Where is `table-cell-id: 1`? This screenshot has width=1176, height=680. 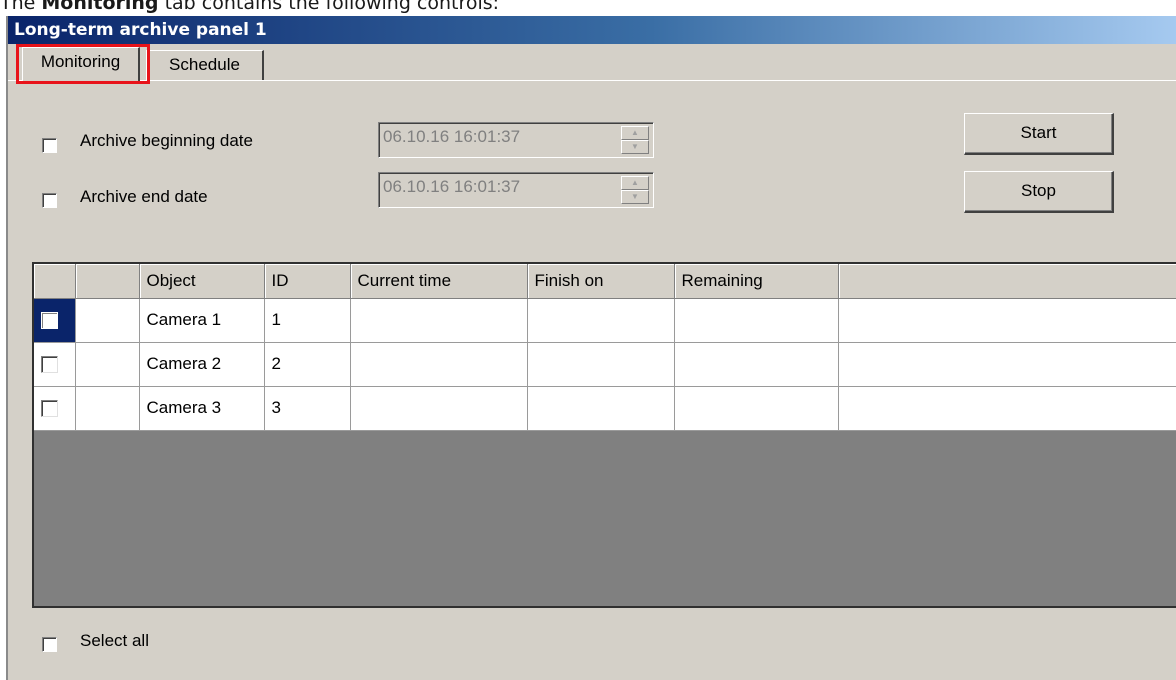
table-cell-id: 1 is located at coordinates (307, 320).